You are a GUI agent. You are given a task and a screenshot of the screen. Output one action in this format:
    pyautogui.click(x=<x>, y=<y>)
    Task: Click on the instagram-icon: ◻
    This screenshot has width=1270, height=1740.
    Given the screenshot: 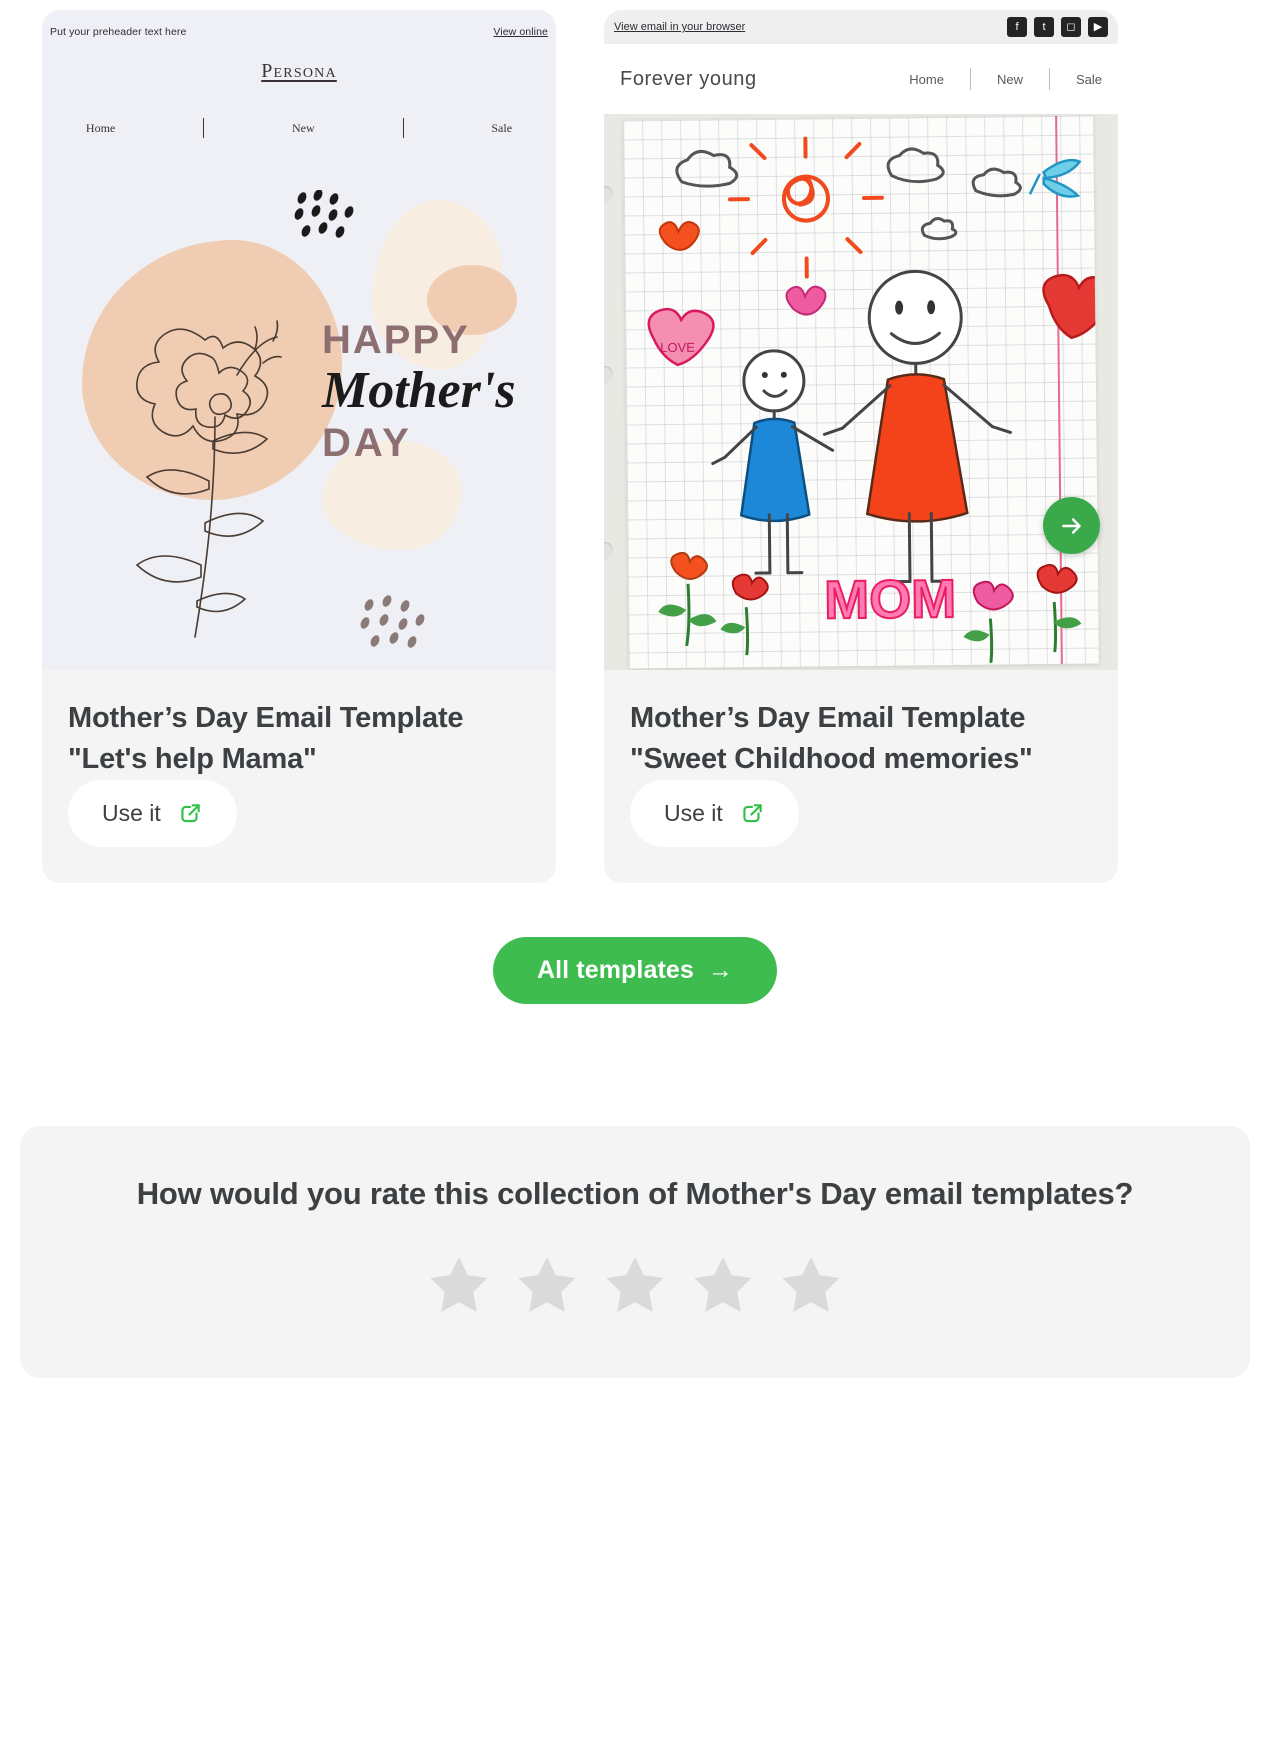 What is the action you would take?
    pyautogui.click(x=1071, y=27)
    